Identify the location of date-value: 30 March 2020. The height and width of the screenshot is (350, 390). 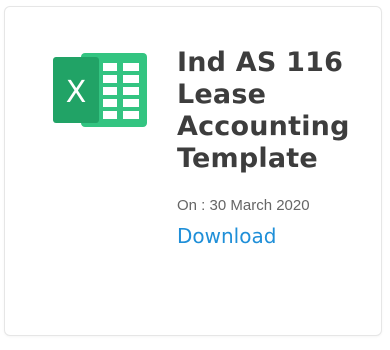
(259, 205).